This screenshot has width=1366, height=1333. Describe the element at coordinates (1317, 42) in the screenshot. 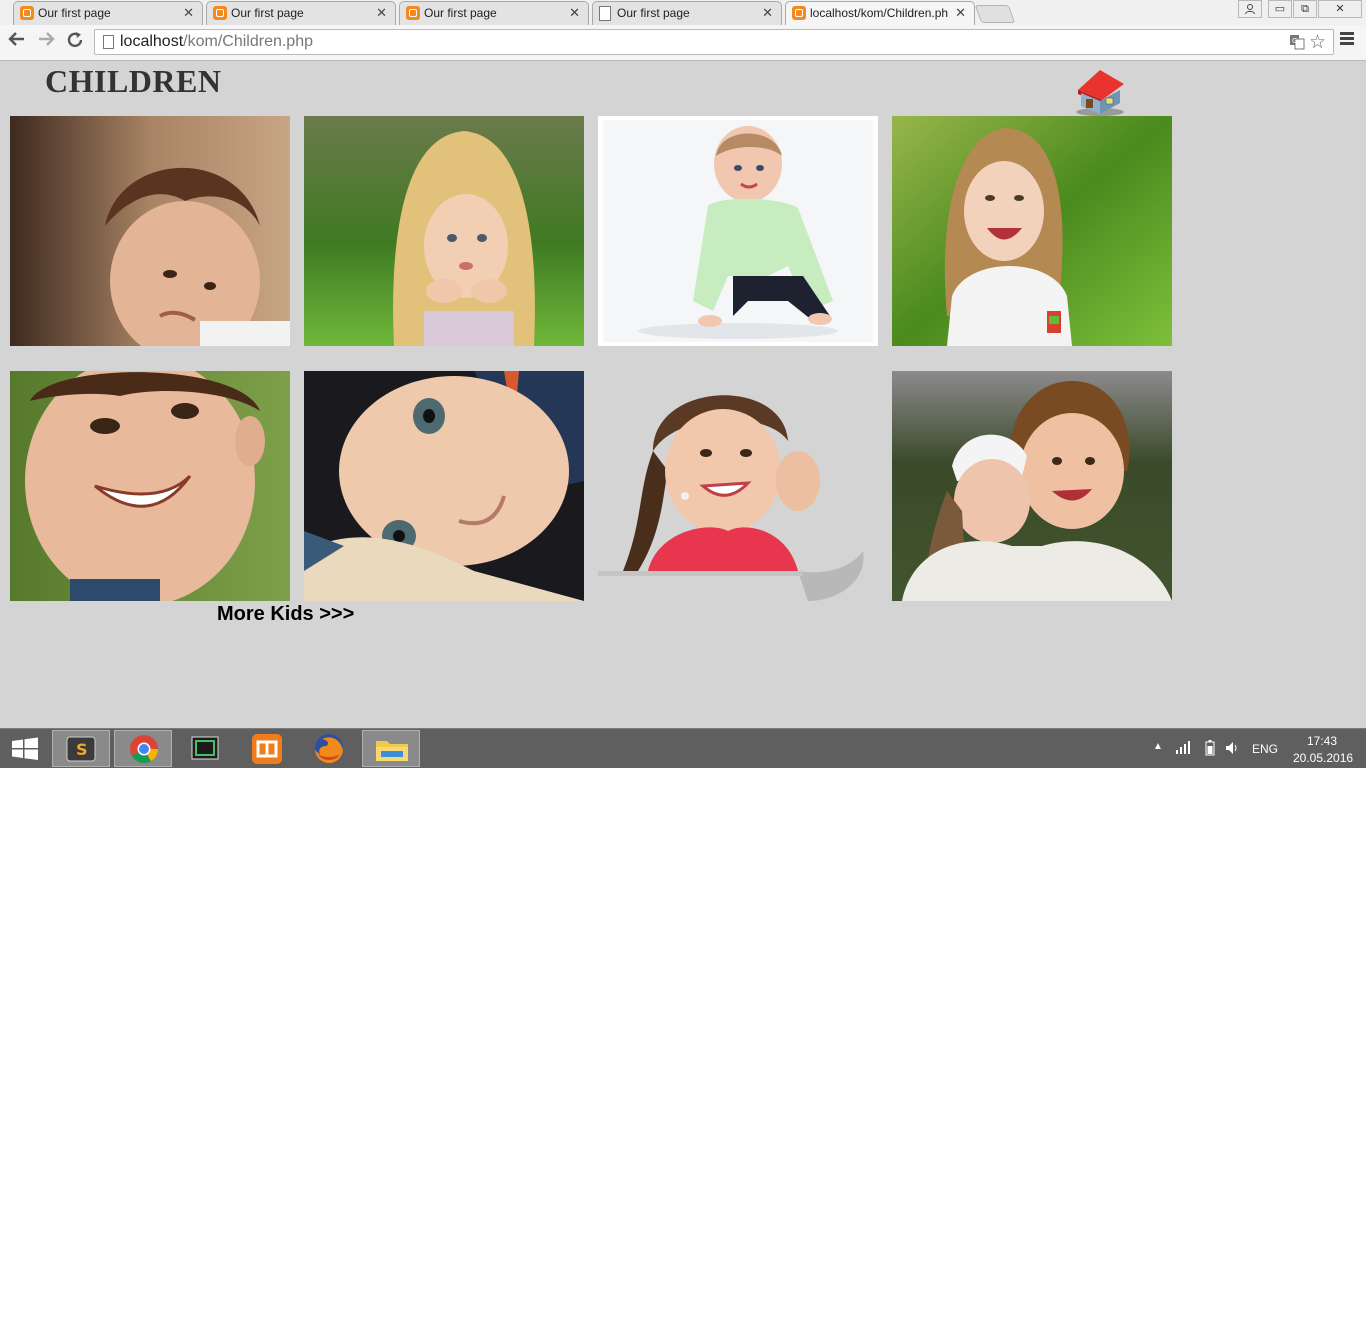

I see `bookmark-star-icon: ☆` at that location.